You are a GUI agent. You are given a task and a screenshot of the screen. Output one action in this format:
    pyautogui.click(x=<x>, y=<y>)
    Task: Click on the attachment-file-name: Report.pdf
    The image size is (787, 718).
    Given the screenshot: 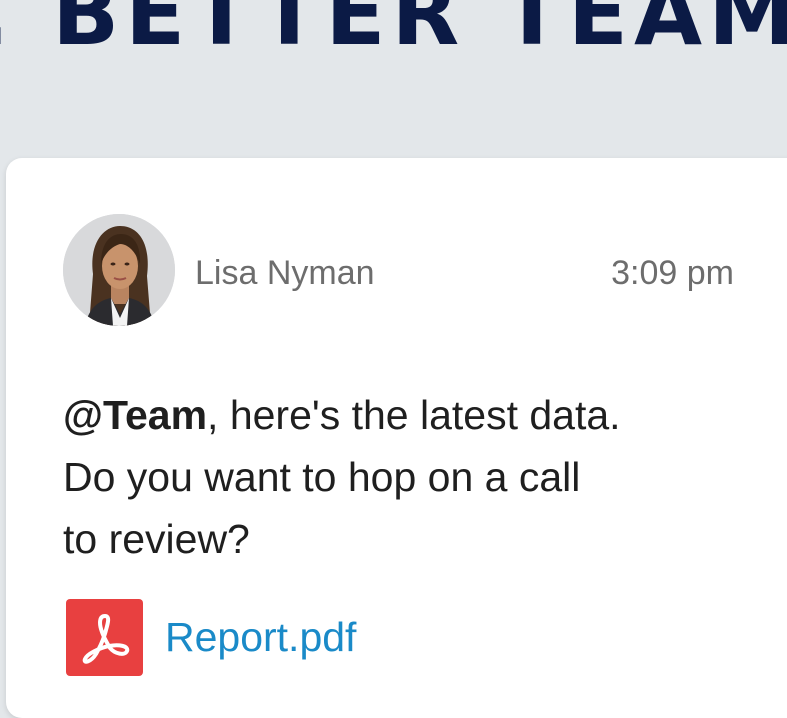 What is the action you would take?
    pyautogui.click(x=260, y=637)
    